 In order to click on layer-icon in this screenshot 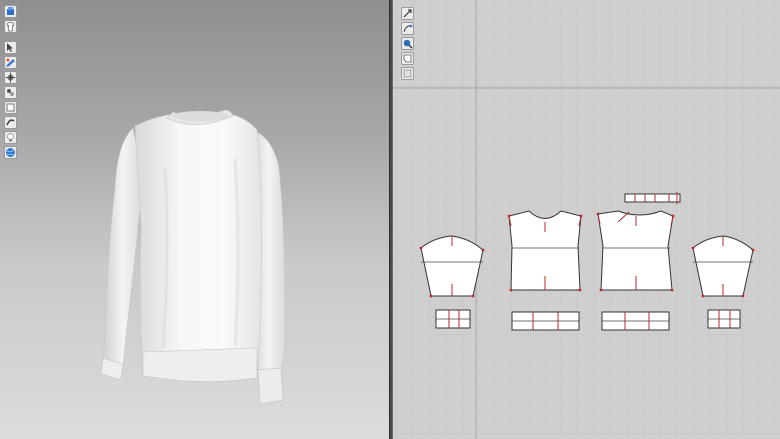, I will do `click(10, 107)`.